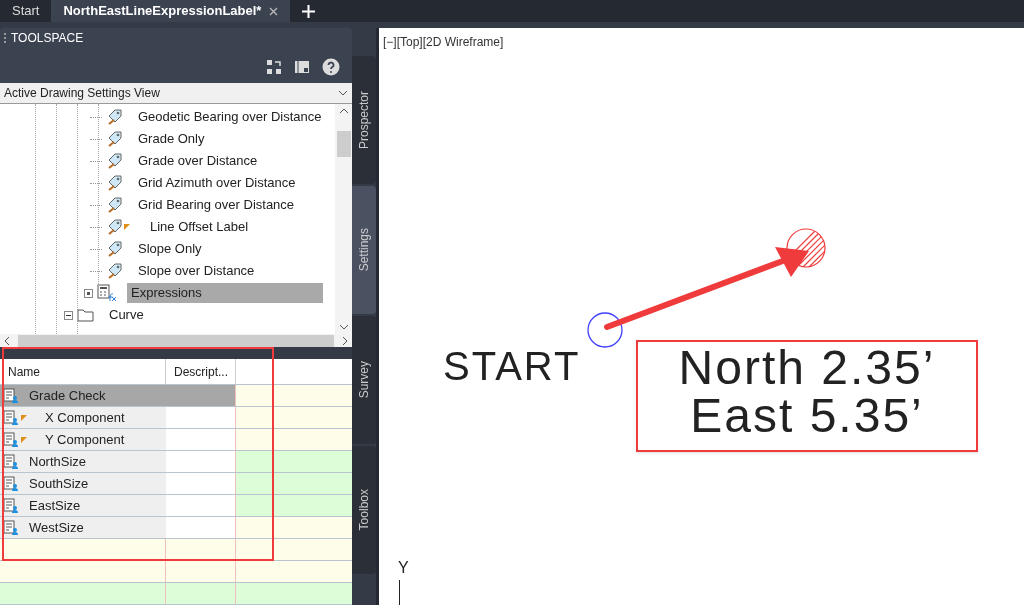 This screenshot has height=605, width=1024. What do you see at coordinates (176, 93) in the screenshot?
I see `view-select: Active Drawing Settings View` at bounding box center [176, 93].